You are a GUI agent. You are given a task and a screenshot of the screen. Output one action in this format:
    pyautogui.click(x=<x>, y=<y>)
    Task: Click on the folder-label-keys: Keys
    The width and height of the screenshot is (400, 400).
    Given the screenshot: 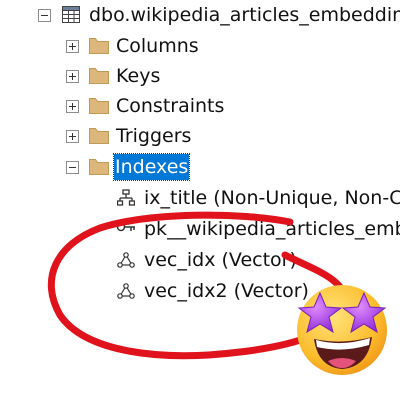 What is the action you would take?
    pyautogui.click(x=138, y=76)
    